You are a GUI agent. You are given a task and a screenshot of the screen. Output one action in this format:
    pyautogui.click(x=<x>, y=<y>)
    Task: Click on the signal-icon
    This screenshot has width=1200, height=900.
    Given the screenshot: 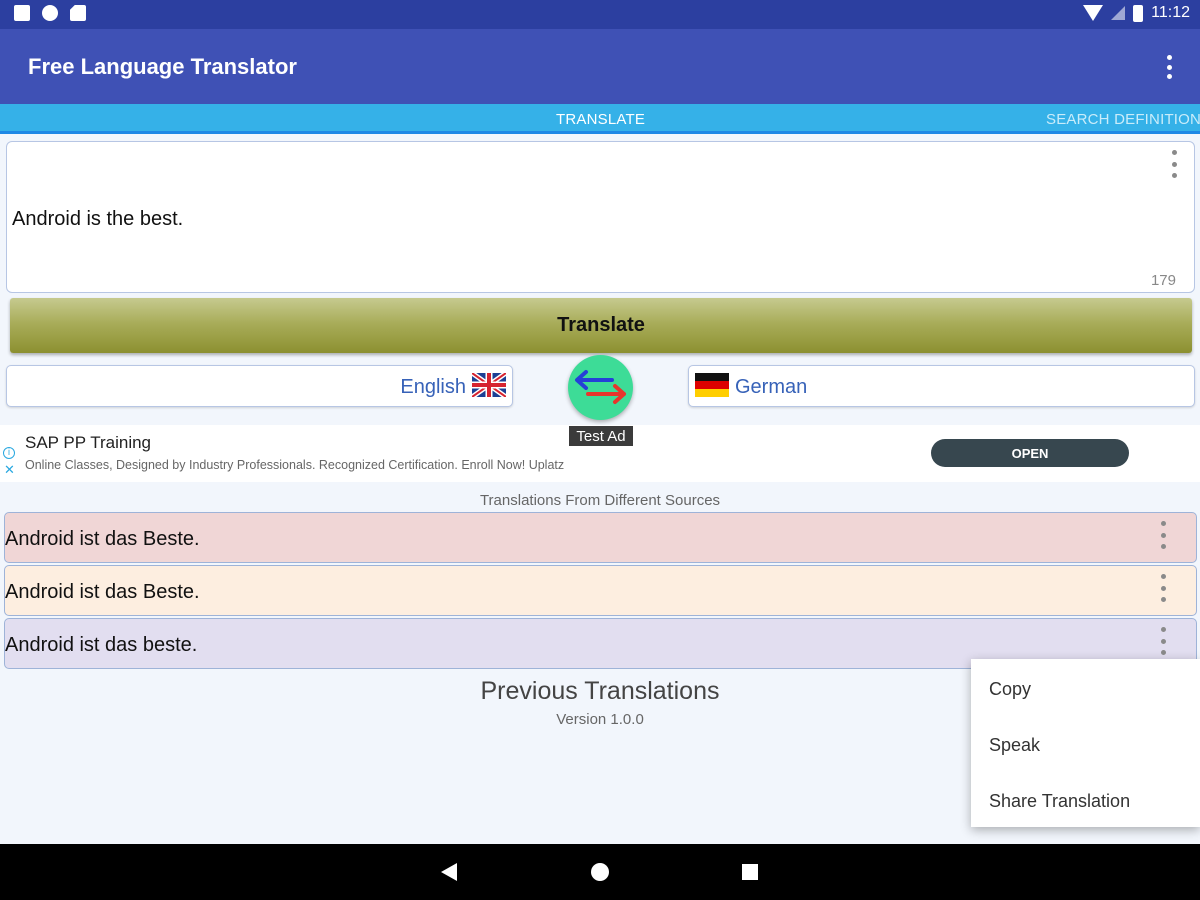 What is the action you would take?
    pyautogui.click(x=1118, y=13)
    